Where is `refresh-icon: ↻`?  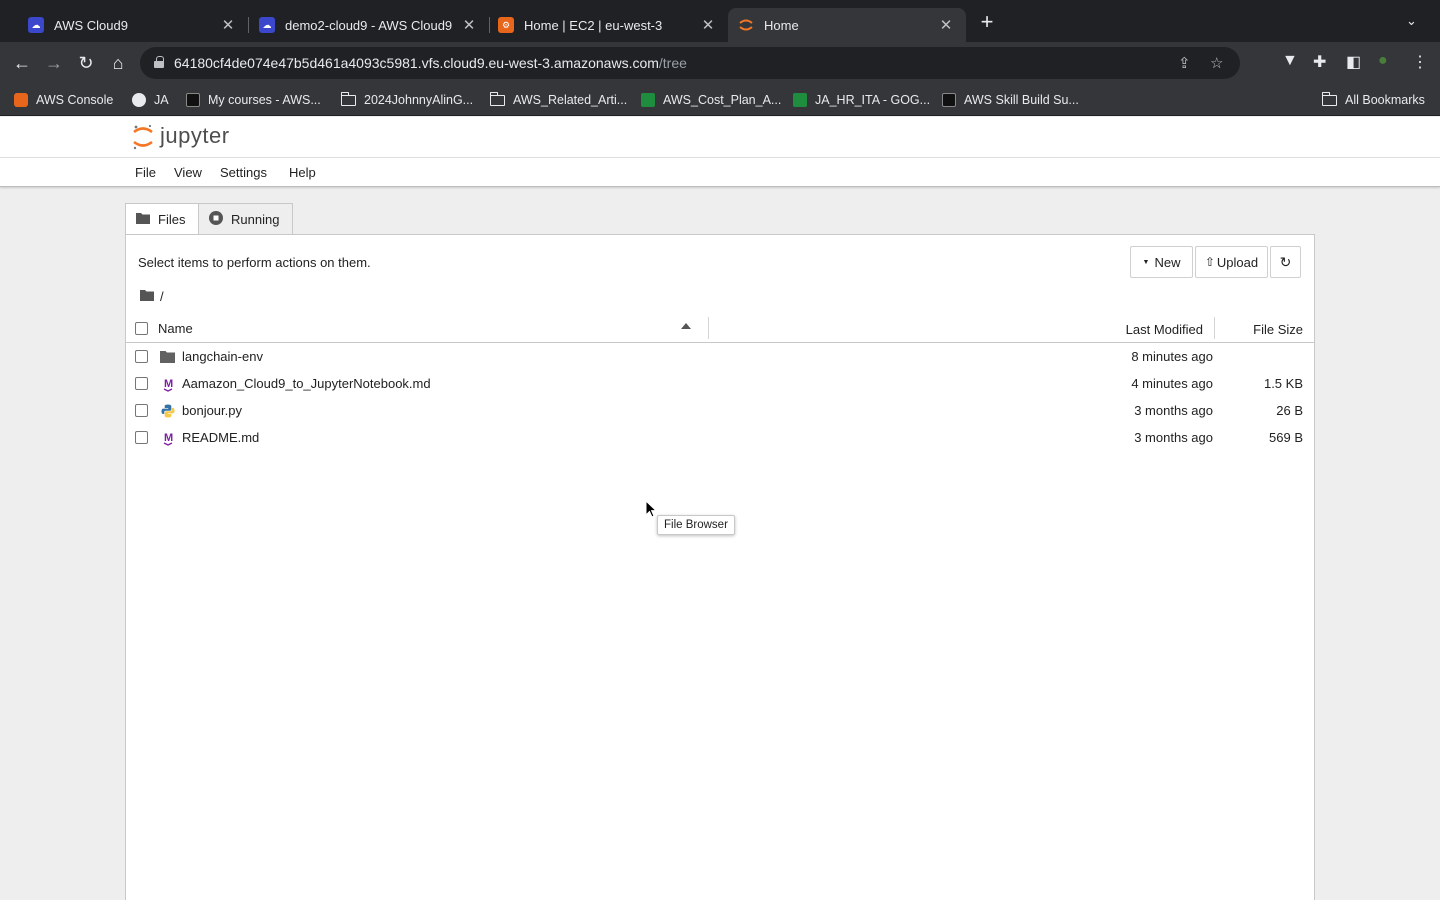
refresh-icon: ↻ is located at coordinates (1285, 261).